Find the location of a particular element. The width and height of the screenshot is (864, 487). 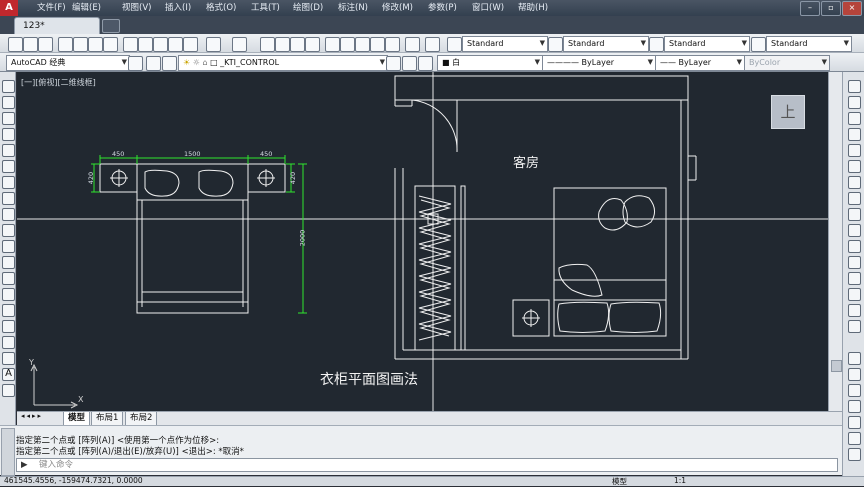

copy-object-icon is located at coordinates (854, 102).